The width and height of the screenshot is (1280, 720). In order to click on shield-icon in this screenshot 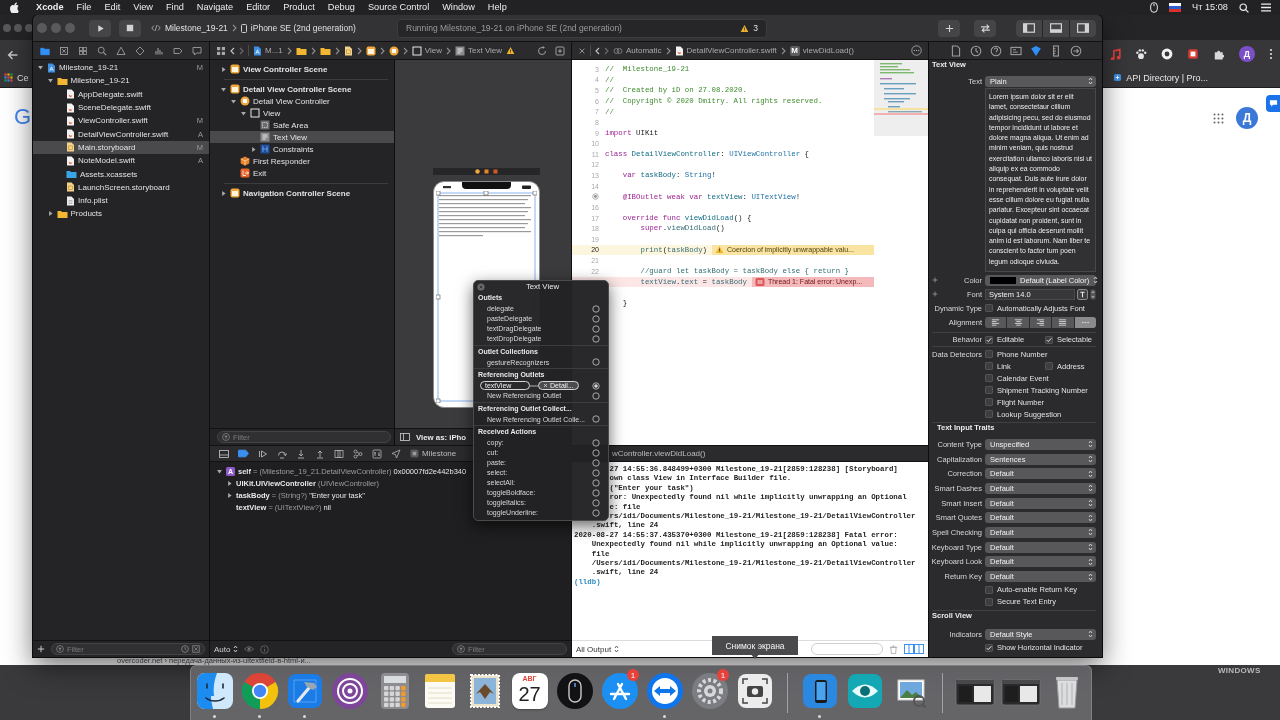, I will do `click(1035, 50)`.